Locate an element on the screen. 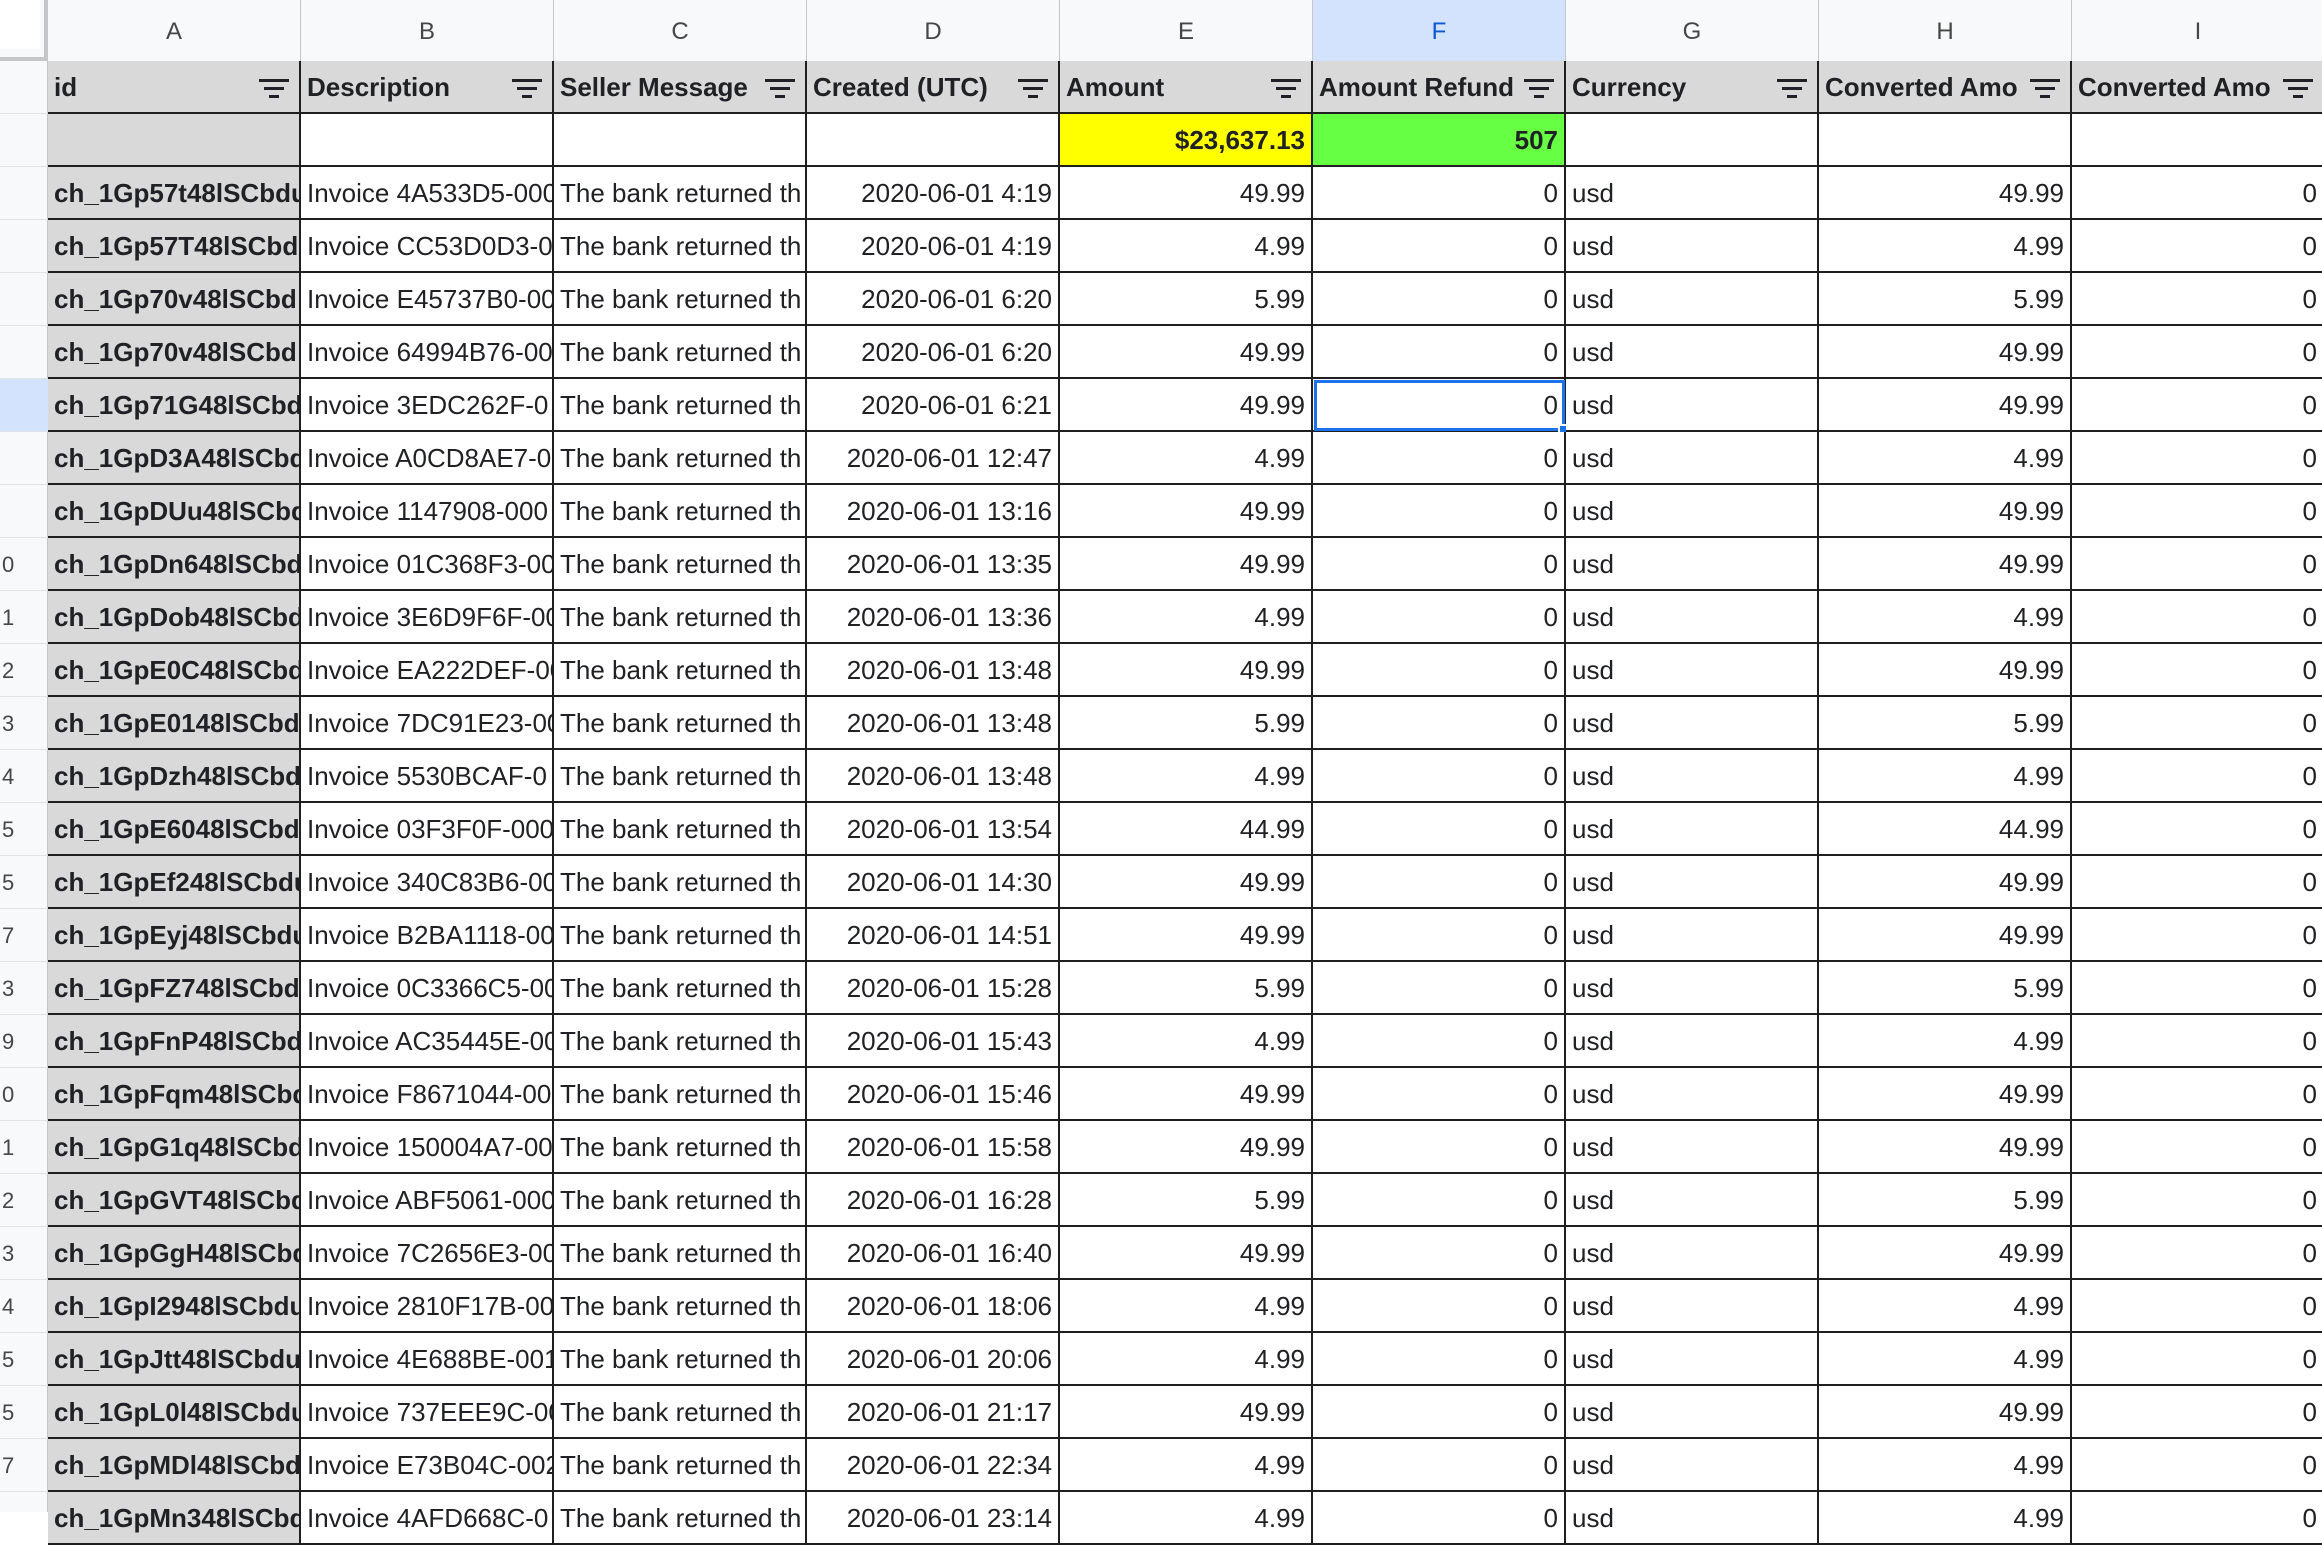 Image resolution: width=2322 pixels, height=1545 pixels. cell-desc: Invoice 4A533D5-000 is located at coordinates (427, 193).